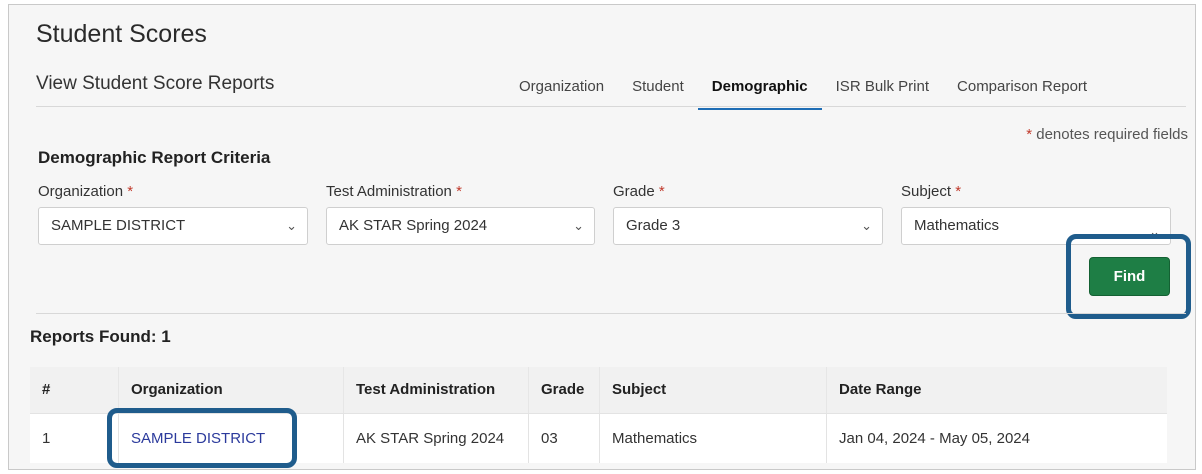 This screenshot has height=474, width=1202. Describe the element at coordinates (639, 191) in the screenshot. I see `grade-label: Grade *` at that location.